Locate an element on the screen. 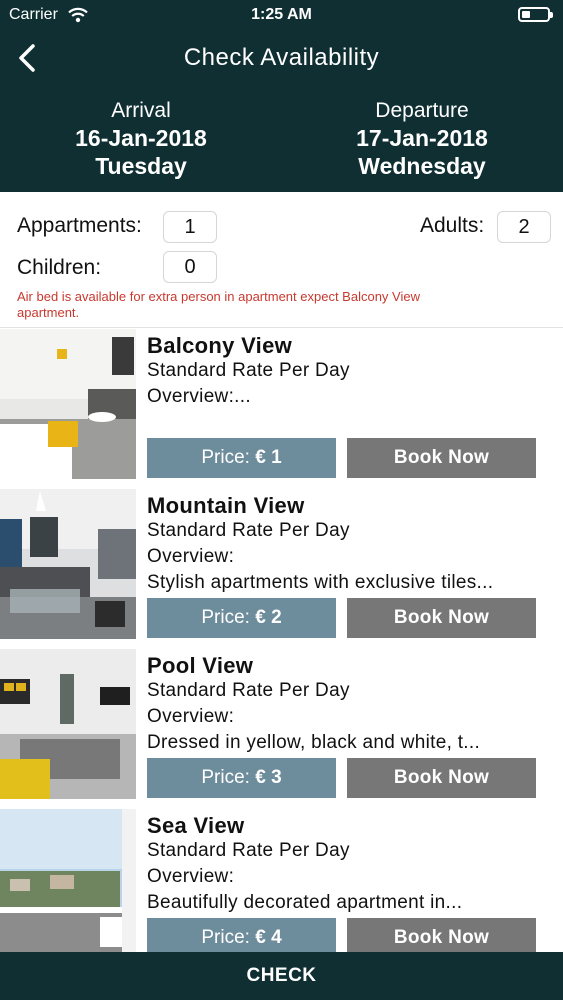 This screenshot has height=1000, width=563. clock: 1:25 AM is located at coordinates (281, 14).